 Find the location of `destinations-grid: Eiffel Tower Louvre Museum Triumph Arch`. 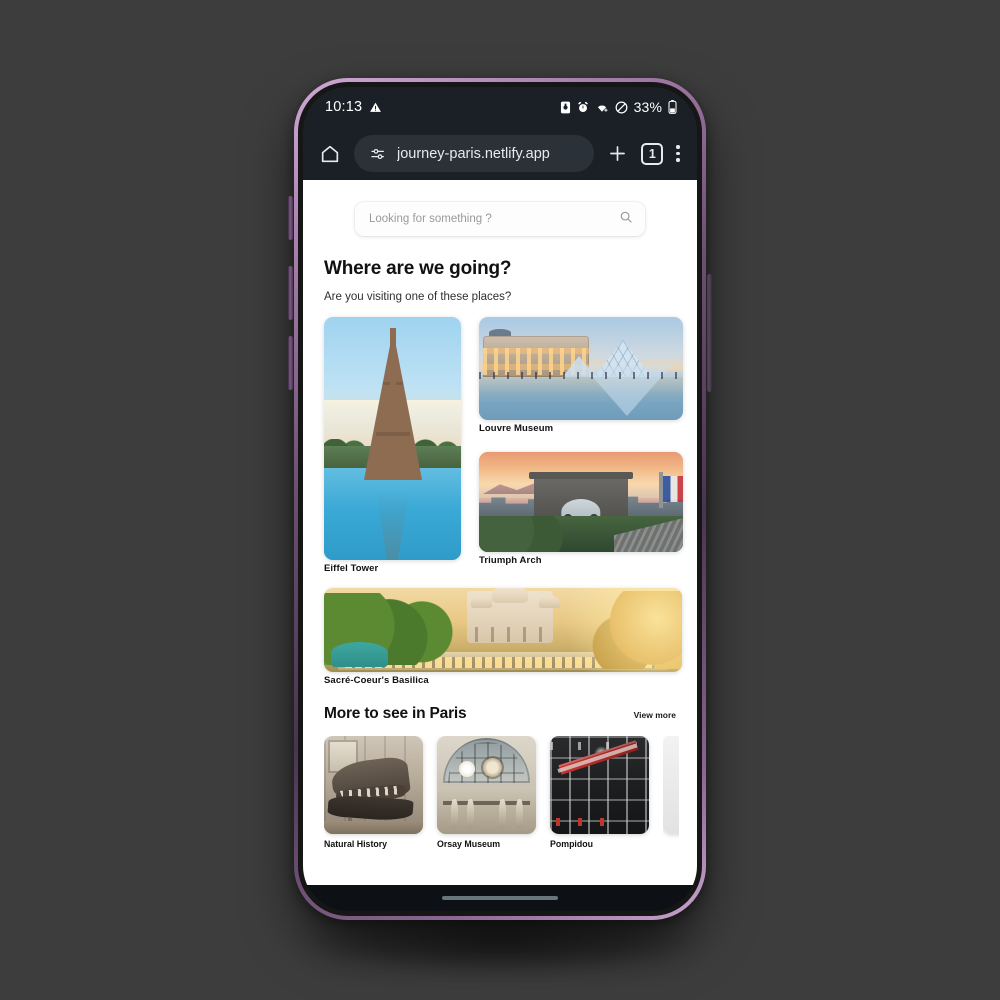

destinations-grid: Eiffel Tower Louvre Museum Triumph Arch is located at coordinates (505, 445).